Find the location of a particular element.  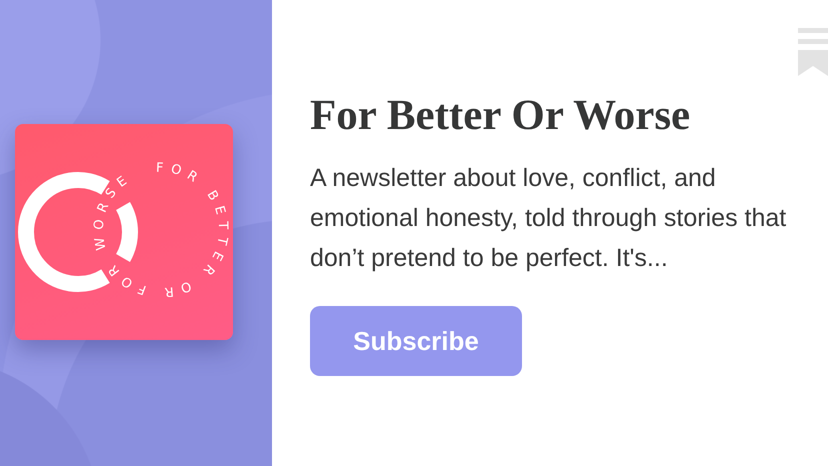

subscribe-button: Subscribe is located at coordinates (416, 341).